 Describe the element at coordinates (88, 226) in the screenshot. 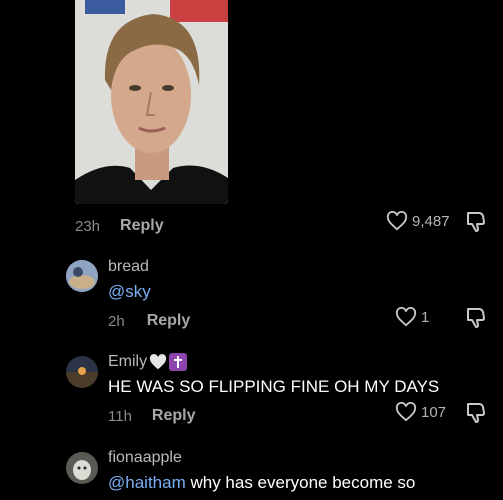

I see `comment-timestamp: 23h` at that location.